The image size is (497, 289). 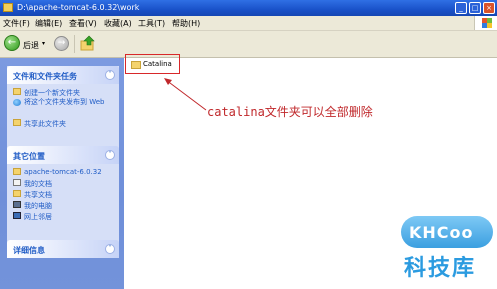 What do you see at coordinates (64, 102) in the screenshot?
I see `task-label: 将这个文件夹发布到 Web` at bounding box center [64, 102].